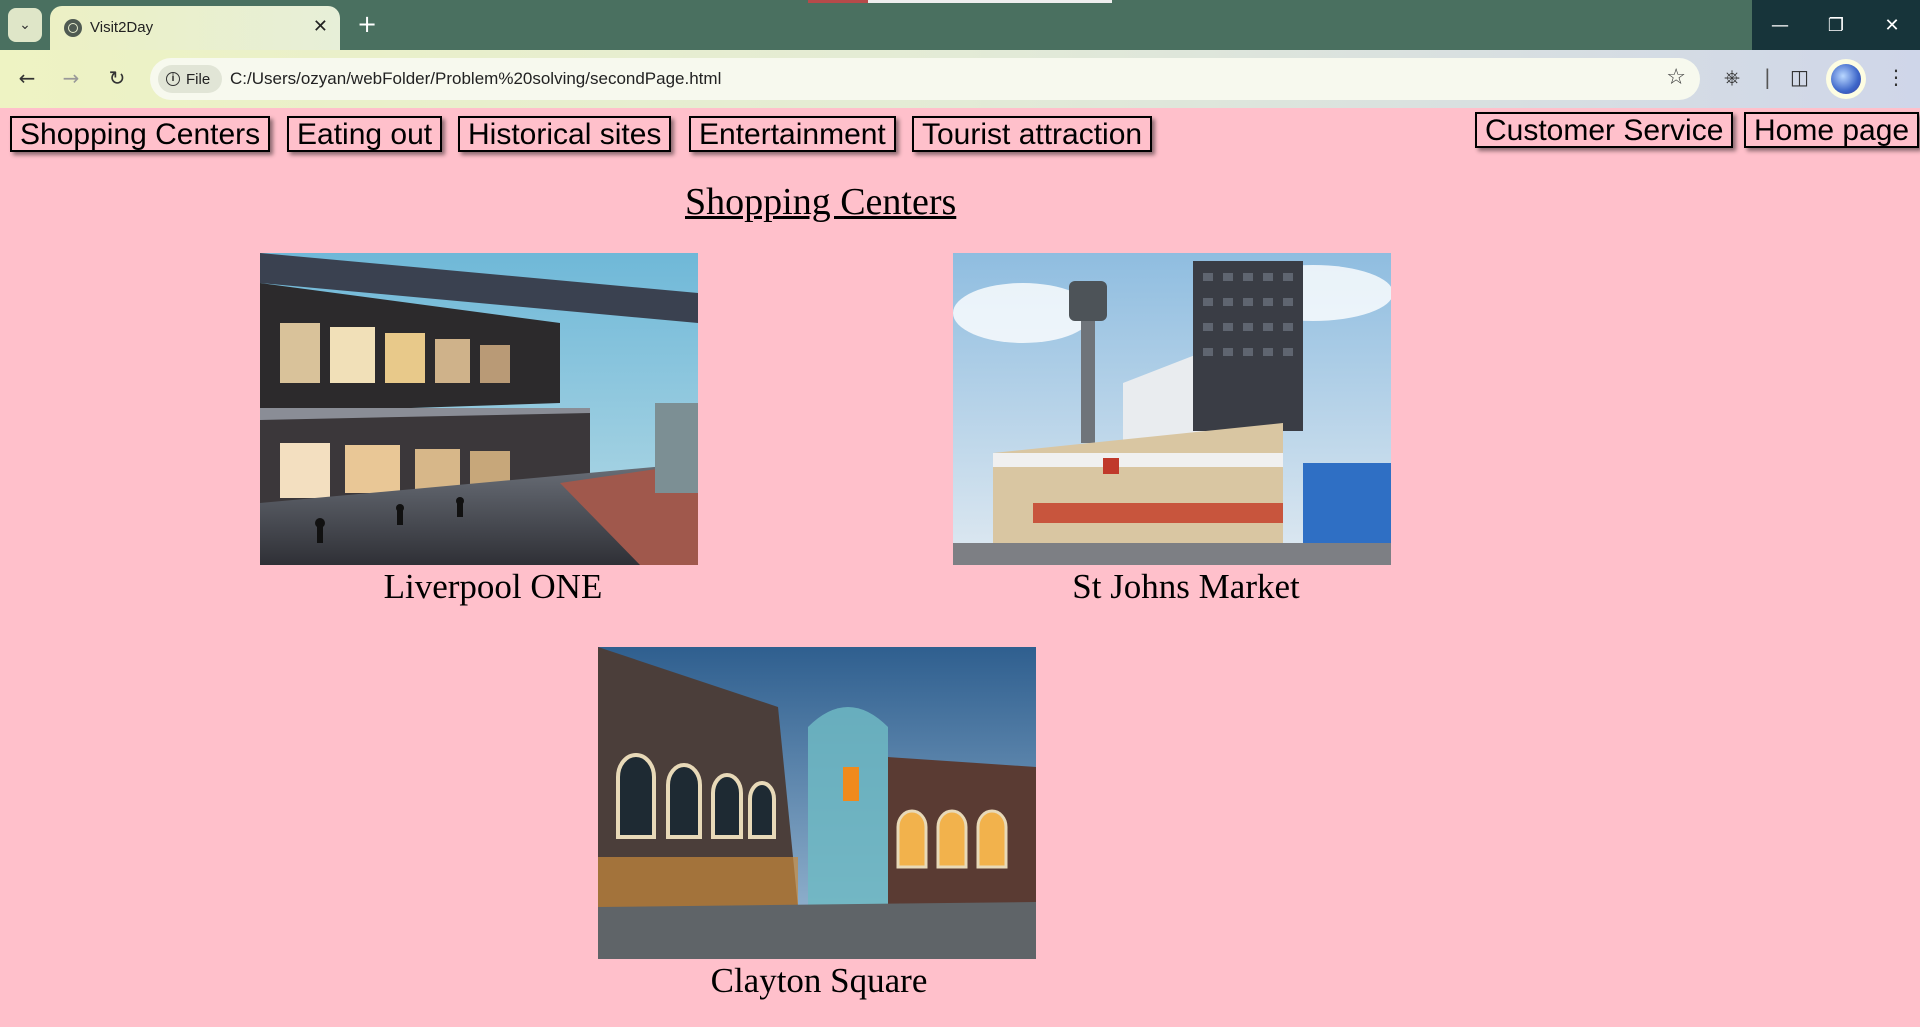  I want to click on window-controls: — ❐ ✕, so click(1836, 25).